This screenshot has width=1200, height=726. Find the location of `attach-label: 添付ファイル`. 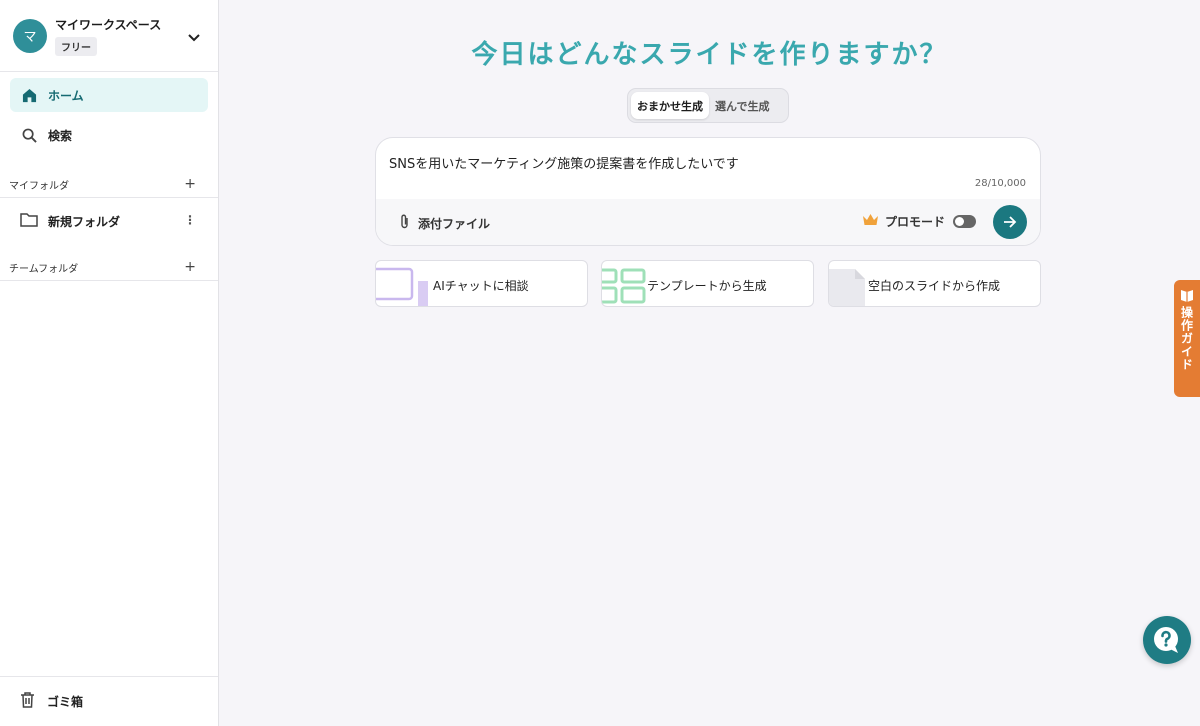

attach-label: 添付ファイル is located at coordinates (454, 223).